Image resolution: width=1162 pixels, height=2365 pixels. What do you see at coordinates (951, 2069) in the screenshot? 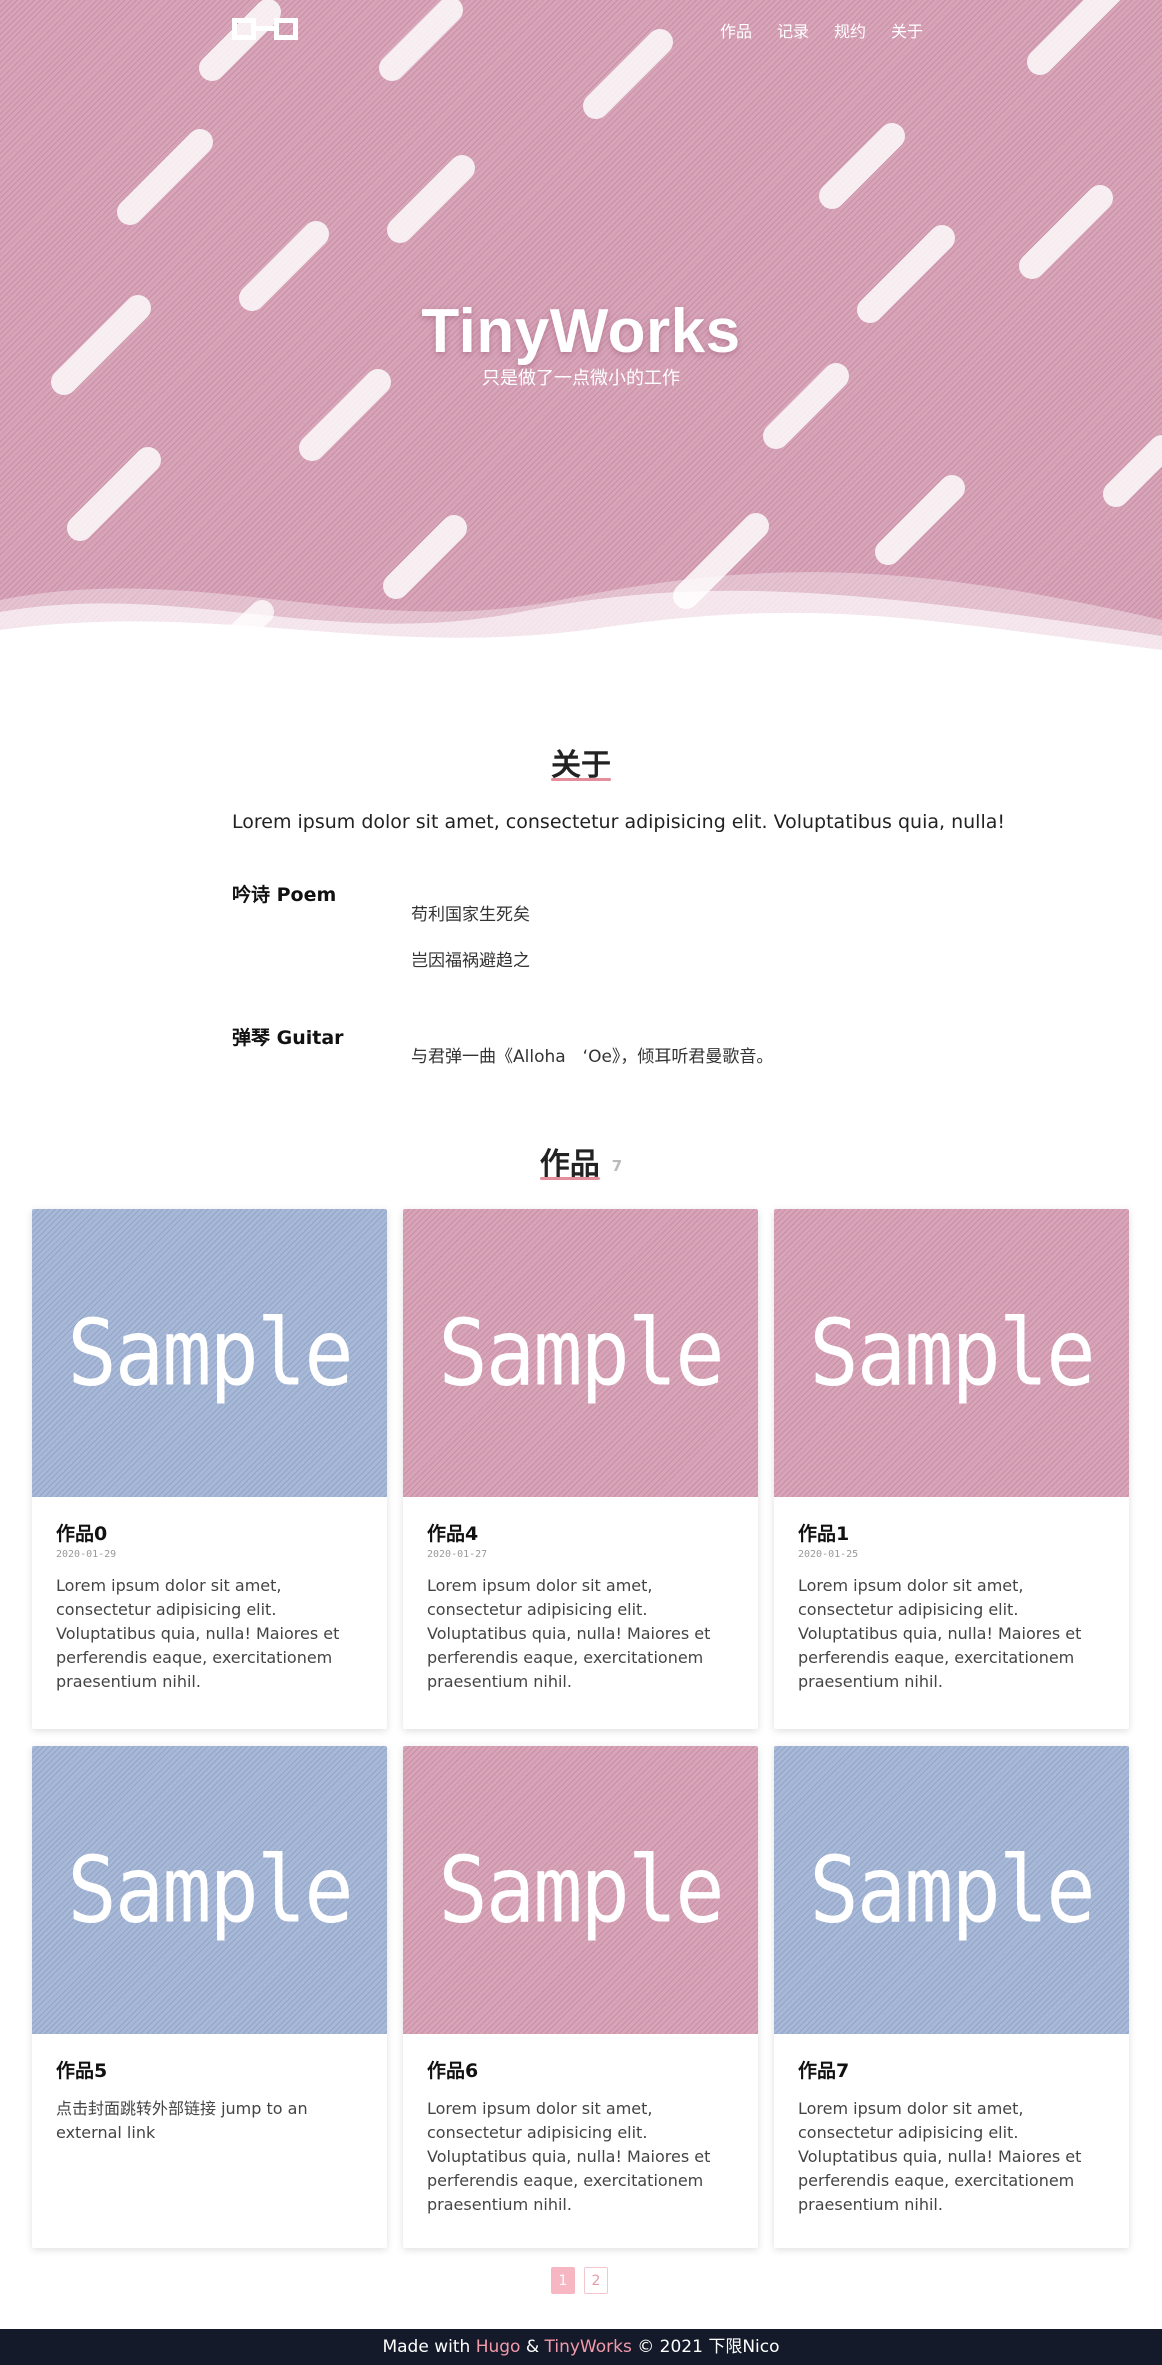
I see `work-card-title: 作品7` at bounding box center [951, 2069].